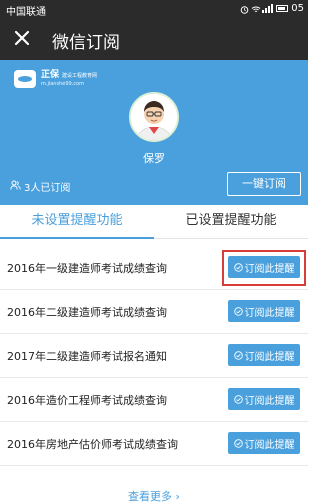 The height and width of the screenshot is (503, 320). I want to click on subscriber-count-label: 3人已订阅, so click(47, 188).